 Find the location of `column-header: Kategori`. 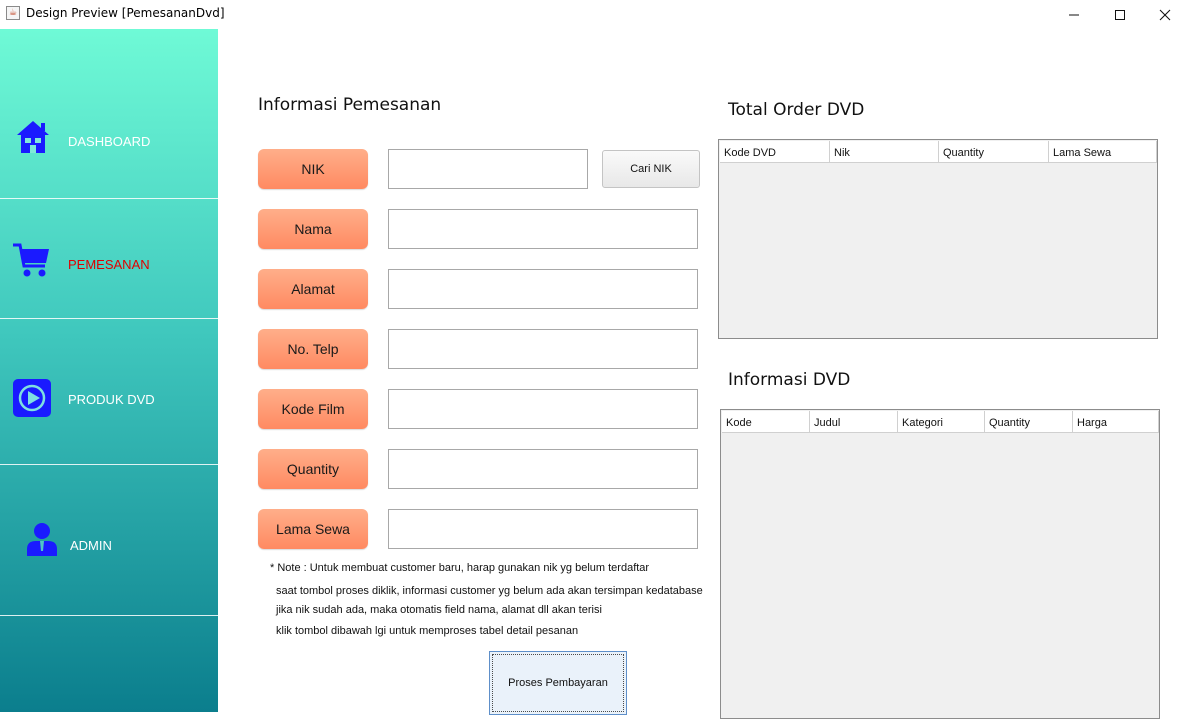

column-header: Kategori is located at coordinates (941, 422).